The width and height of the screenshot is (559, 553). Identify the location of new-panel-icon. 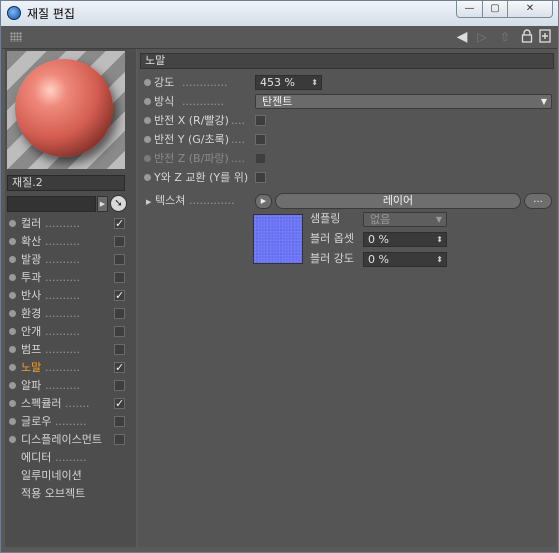
(545, 37).